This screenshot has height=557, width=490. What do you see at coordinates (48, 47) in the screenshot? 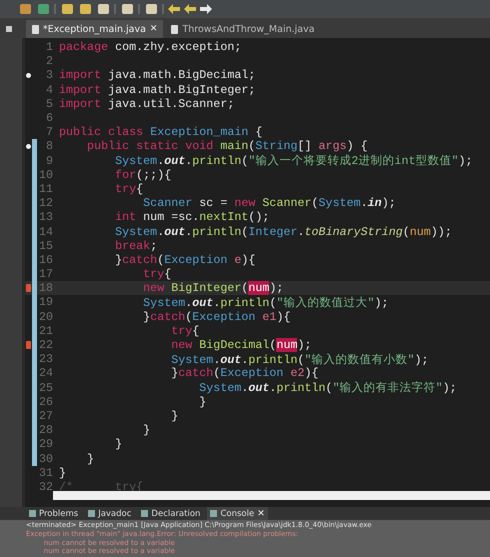
I see `line-number: 1` at bounding box center [48, 47].